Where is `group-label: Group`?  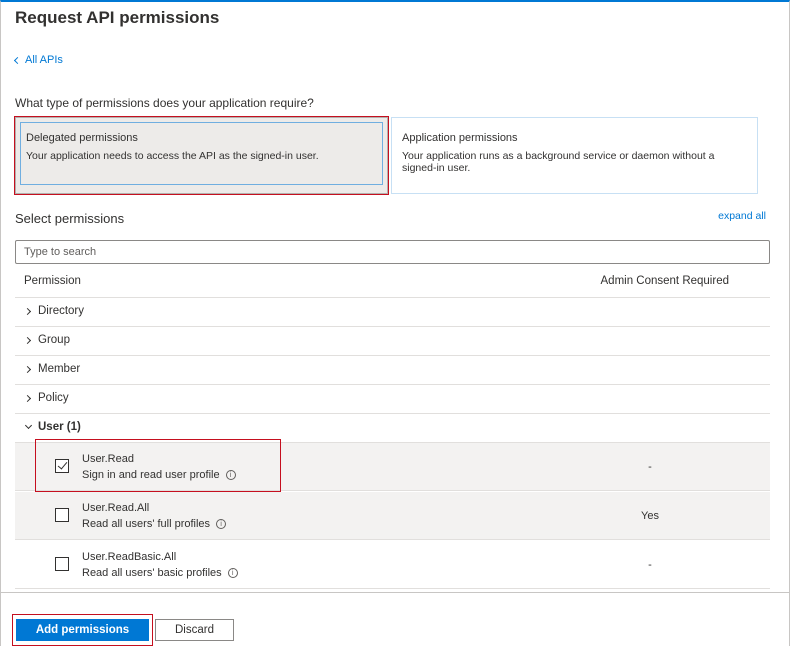 group-label: Group is located at coordinates (54, 340).